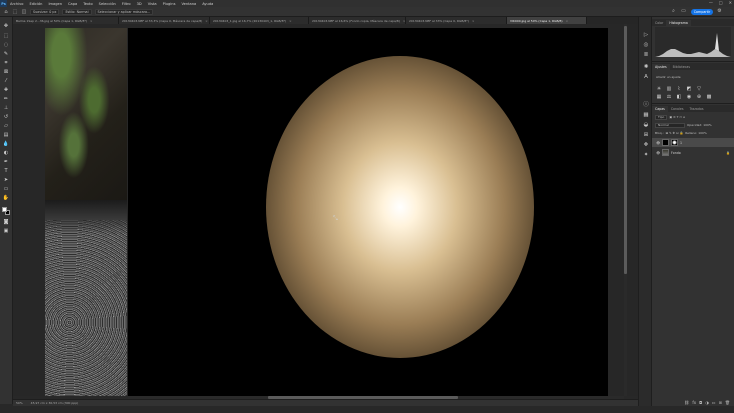 The image size is (734, 413). Describe the element at coordinates (720, 403) in the screenshot. I see `new-layer-icon: ⊞` at that location.